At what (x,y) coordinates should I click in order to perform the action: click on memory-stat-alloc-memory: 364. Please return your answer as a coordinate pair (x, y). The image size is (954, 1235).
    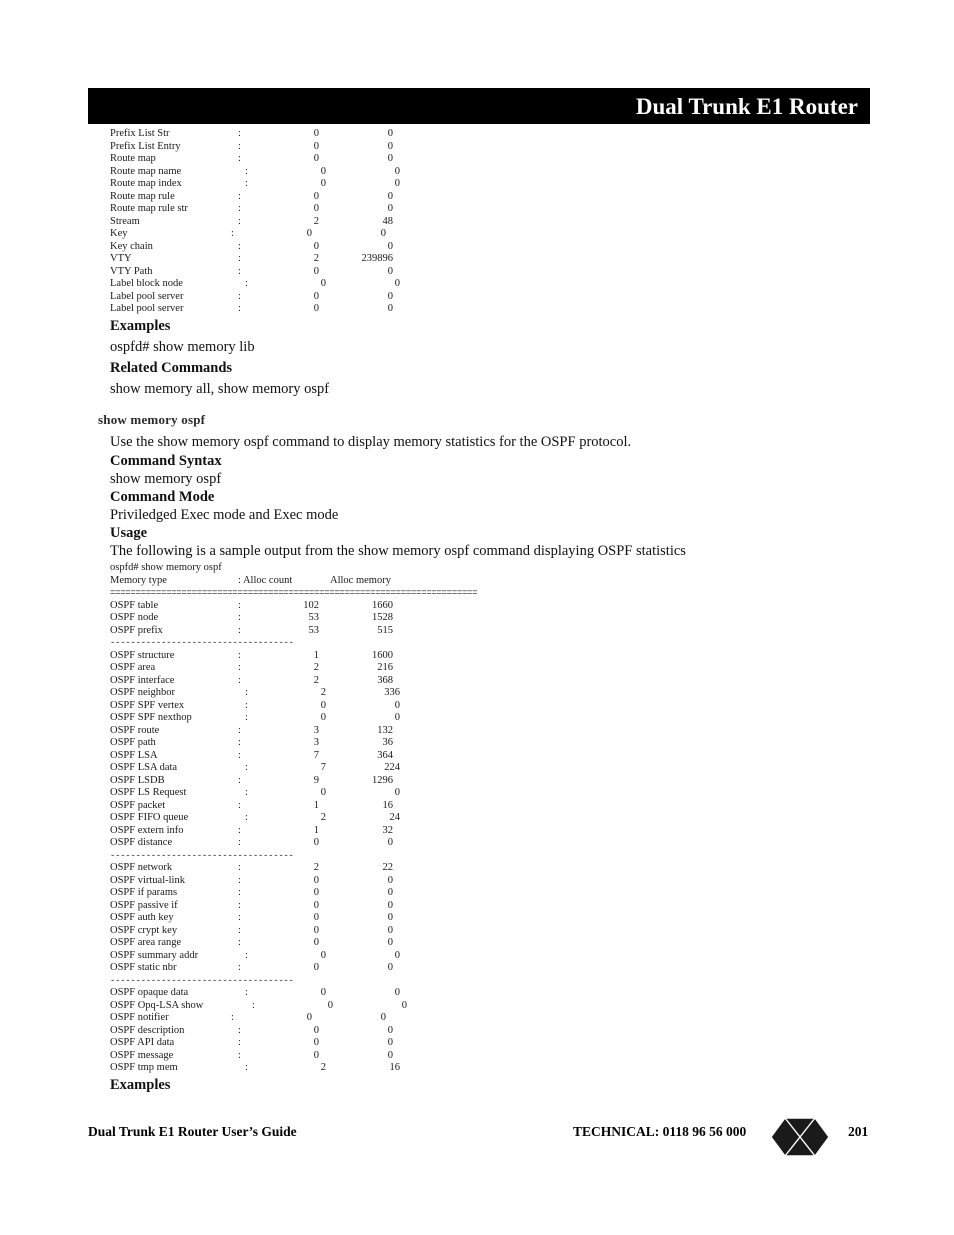
    Looking at the image, I should click on (385, 755).